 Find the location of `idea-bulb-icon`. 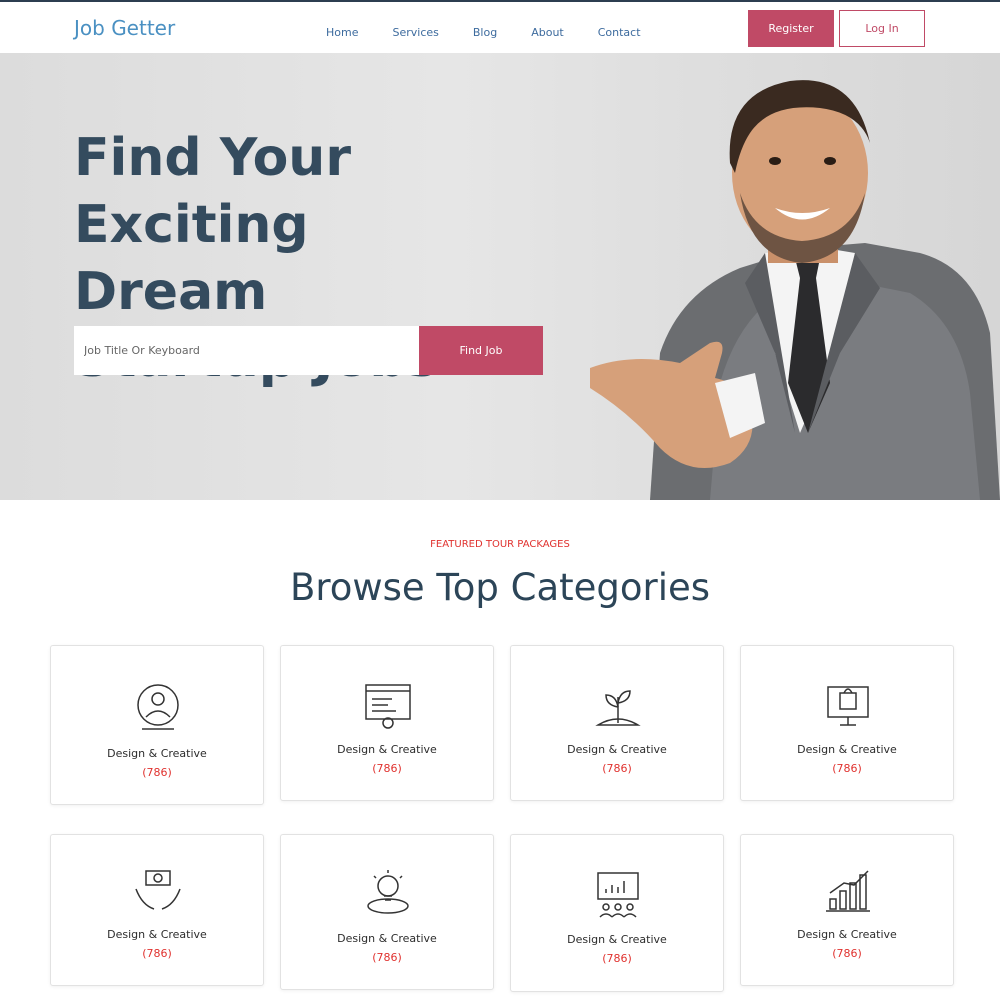

idea-bulb-icon is located at coordinates (388, 892).